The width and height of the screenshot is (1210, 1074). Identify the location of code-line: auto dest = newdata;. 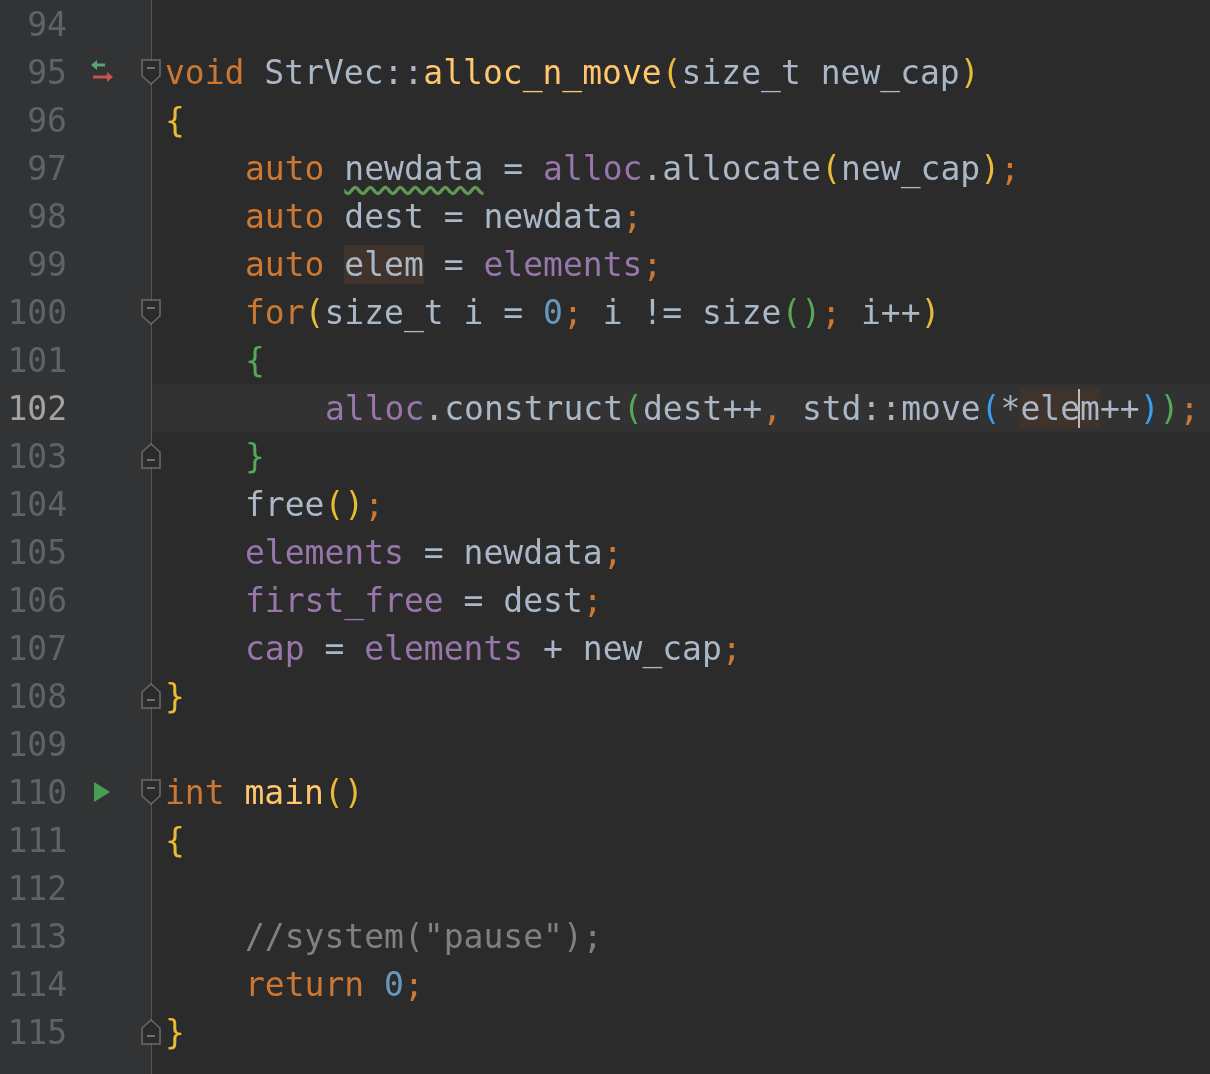
(444, 216).